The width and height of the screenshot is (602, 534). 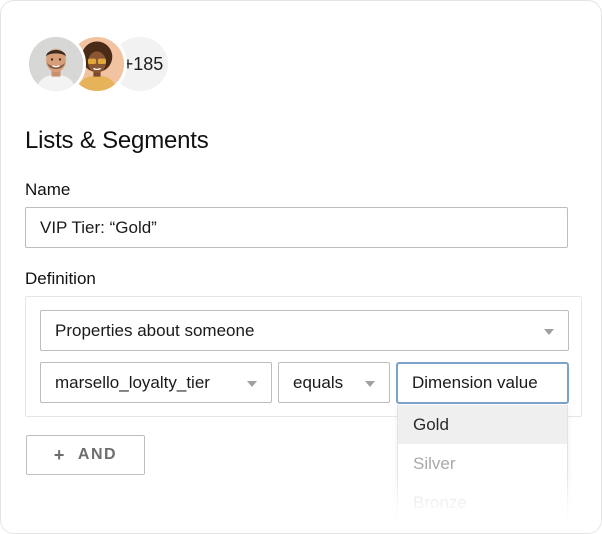 I want to click on dimension-value-dropdown: Gold Silver Bronze, so click(x=482, y=469).